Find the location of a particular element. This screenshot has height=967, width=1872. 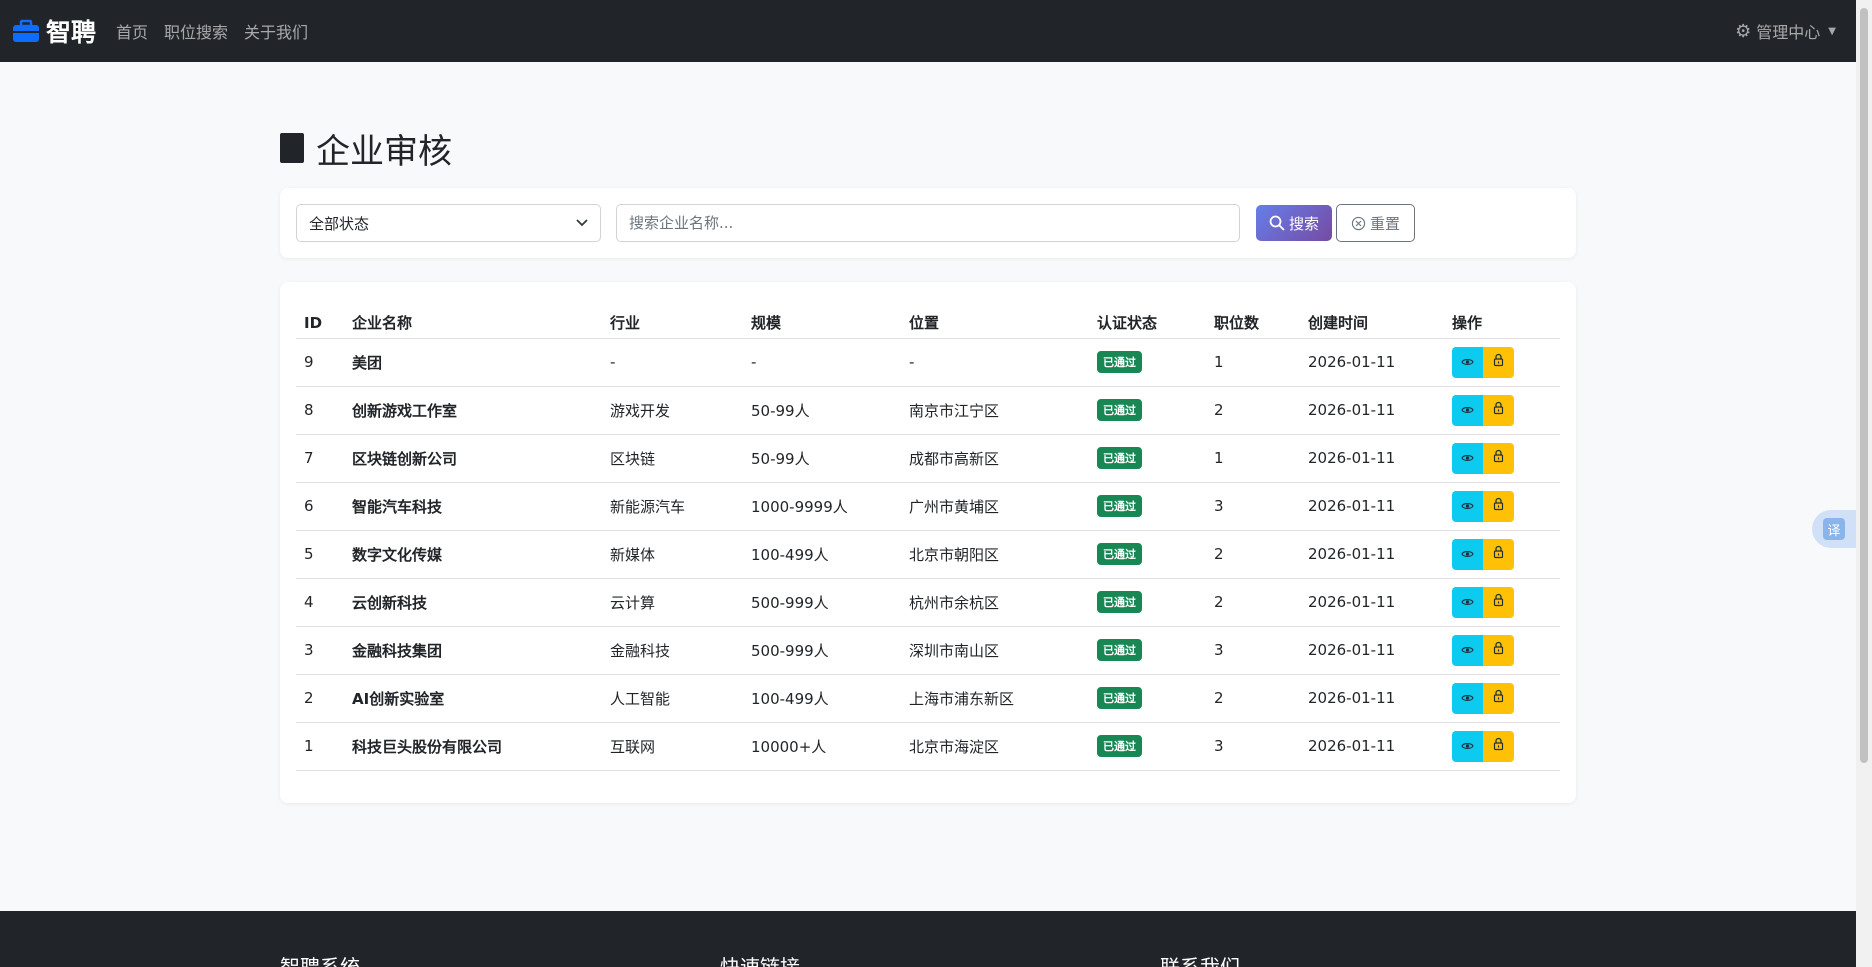

cell-id: 7 is located at coordinates (320, 458).